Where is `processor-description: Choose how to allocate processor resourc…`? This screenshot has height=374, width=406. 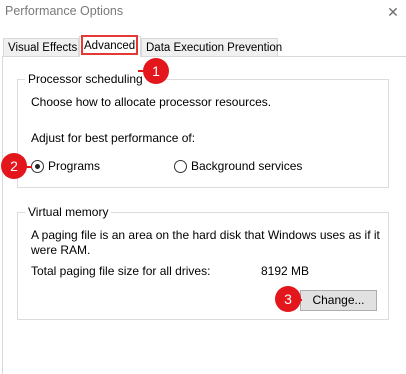
processor-description: Choose how to allocate processor resourc… is located at coordinates (151, 102).